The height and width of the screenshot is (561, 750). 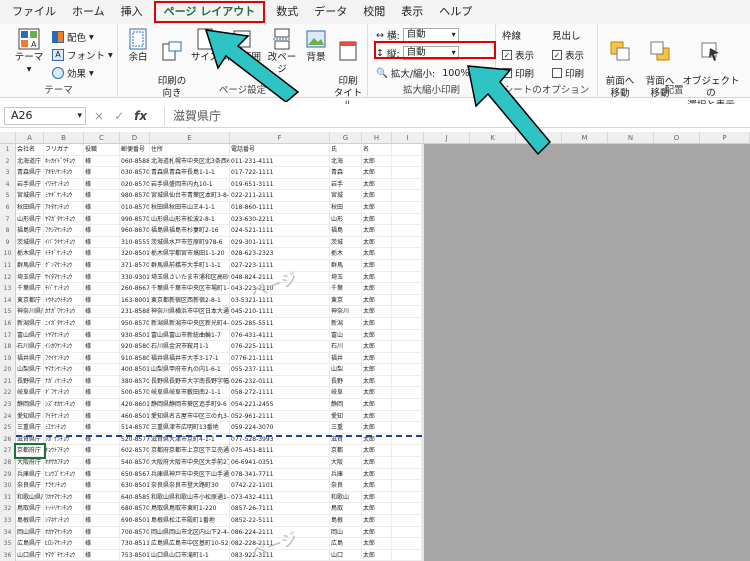 What do you see at coordinates (8, 358) in the screenshot?
I see `row-header: 19` at bounding box center [8, 358].